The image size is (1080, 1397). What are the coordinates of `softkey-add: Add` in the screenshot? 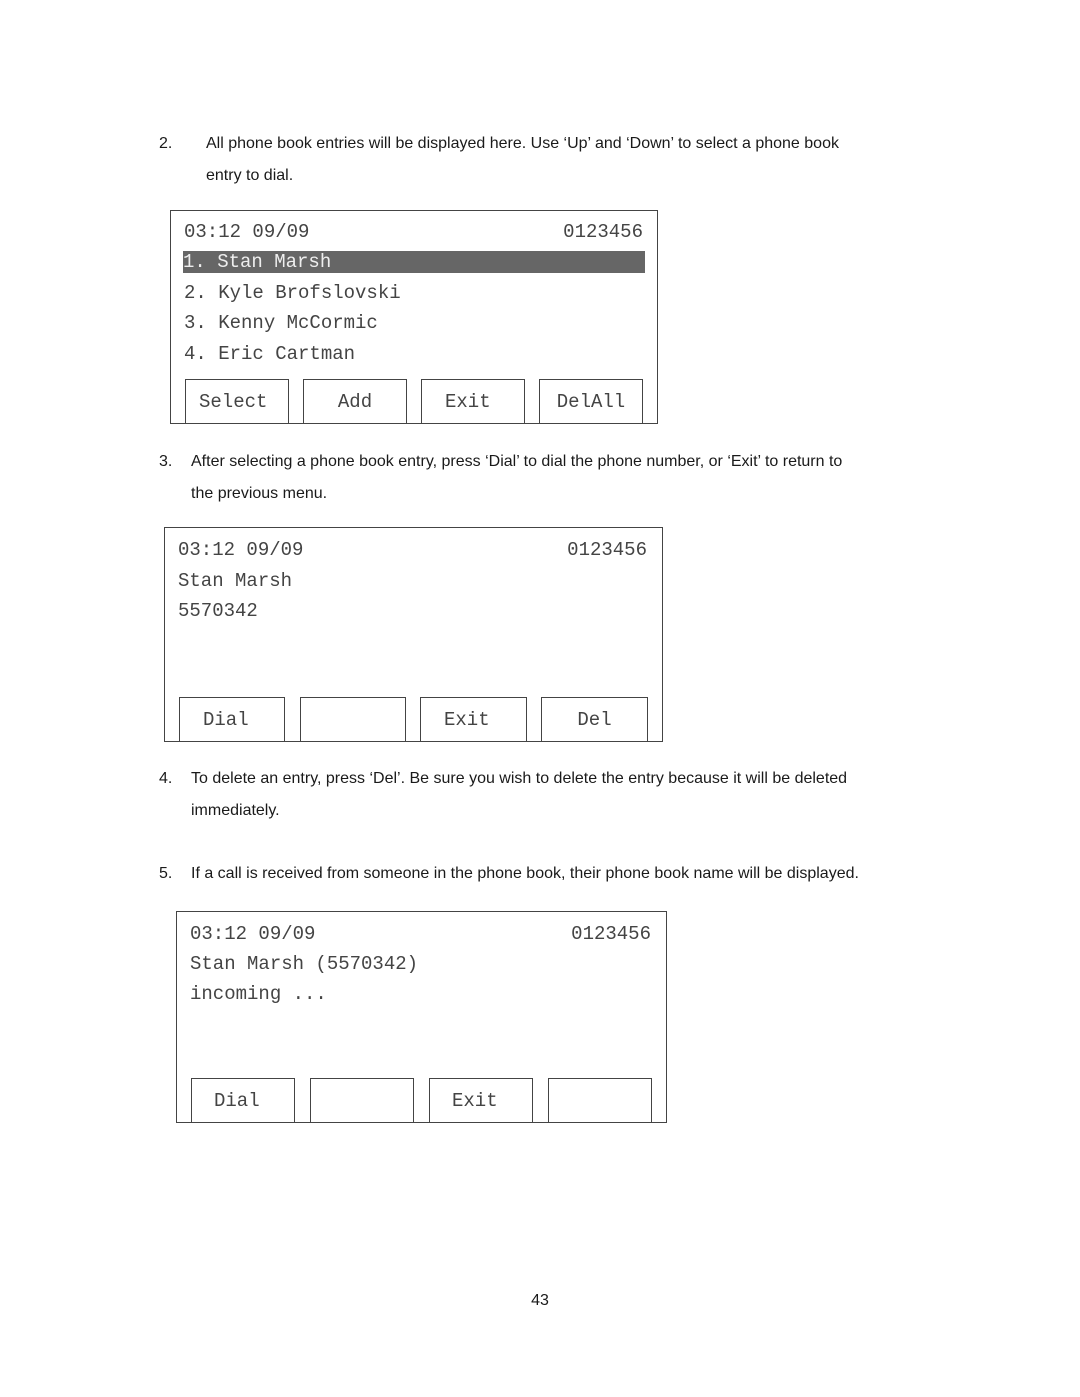 It's located at (355, 401).